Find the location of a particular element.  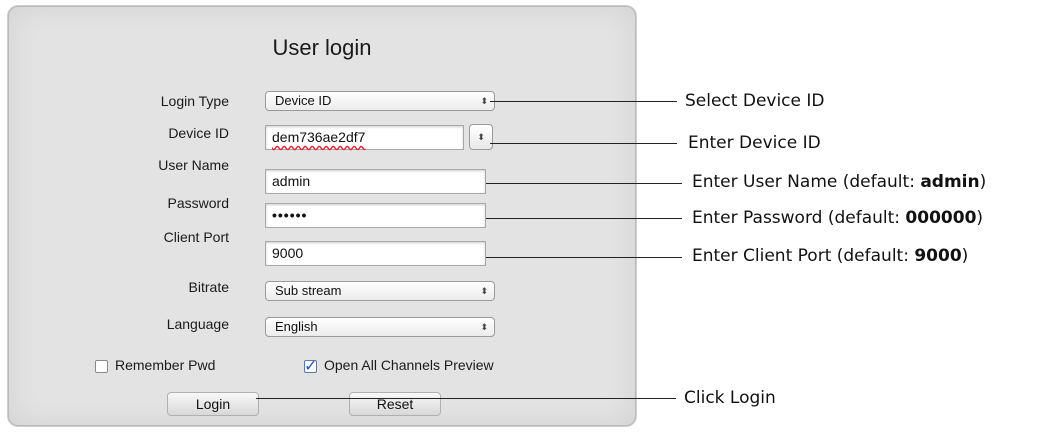

password-label: Password is located at coordinates (198, 203).